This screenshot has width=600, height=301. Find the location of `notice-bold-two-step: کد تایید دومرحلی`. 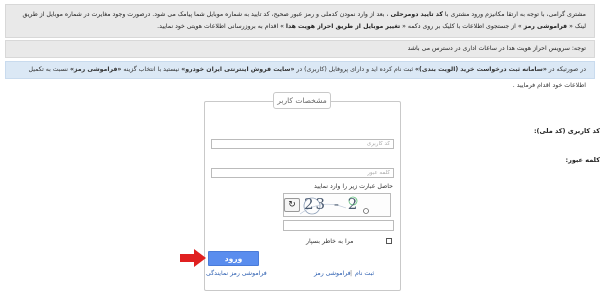

notice-bold-two-step: کد تایید دومرحلی is located at coordinates (416, 14).